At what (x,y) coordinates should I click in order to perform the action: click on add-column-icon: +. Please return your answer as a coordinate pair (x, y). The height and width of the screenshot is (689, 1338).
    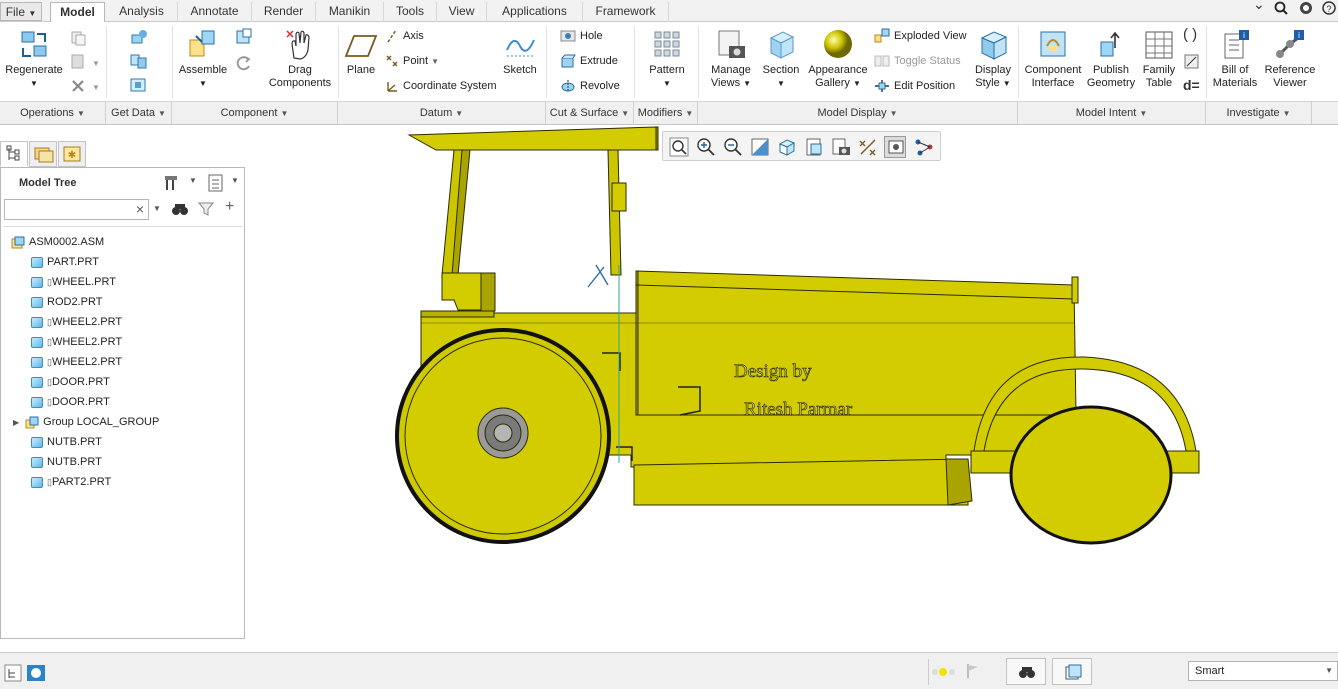
    Looking at the image, I should click on (229, 207).